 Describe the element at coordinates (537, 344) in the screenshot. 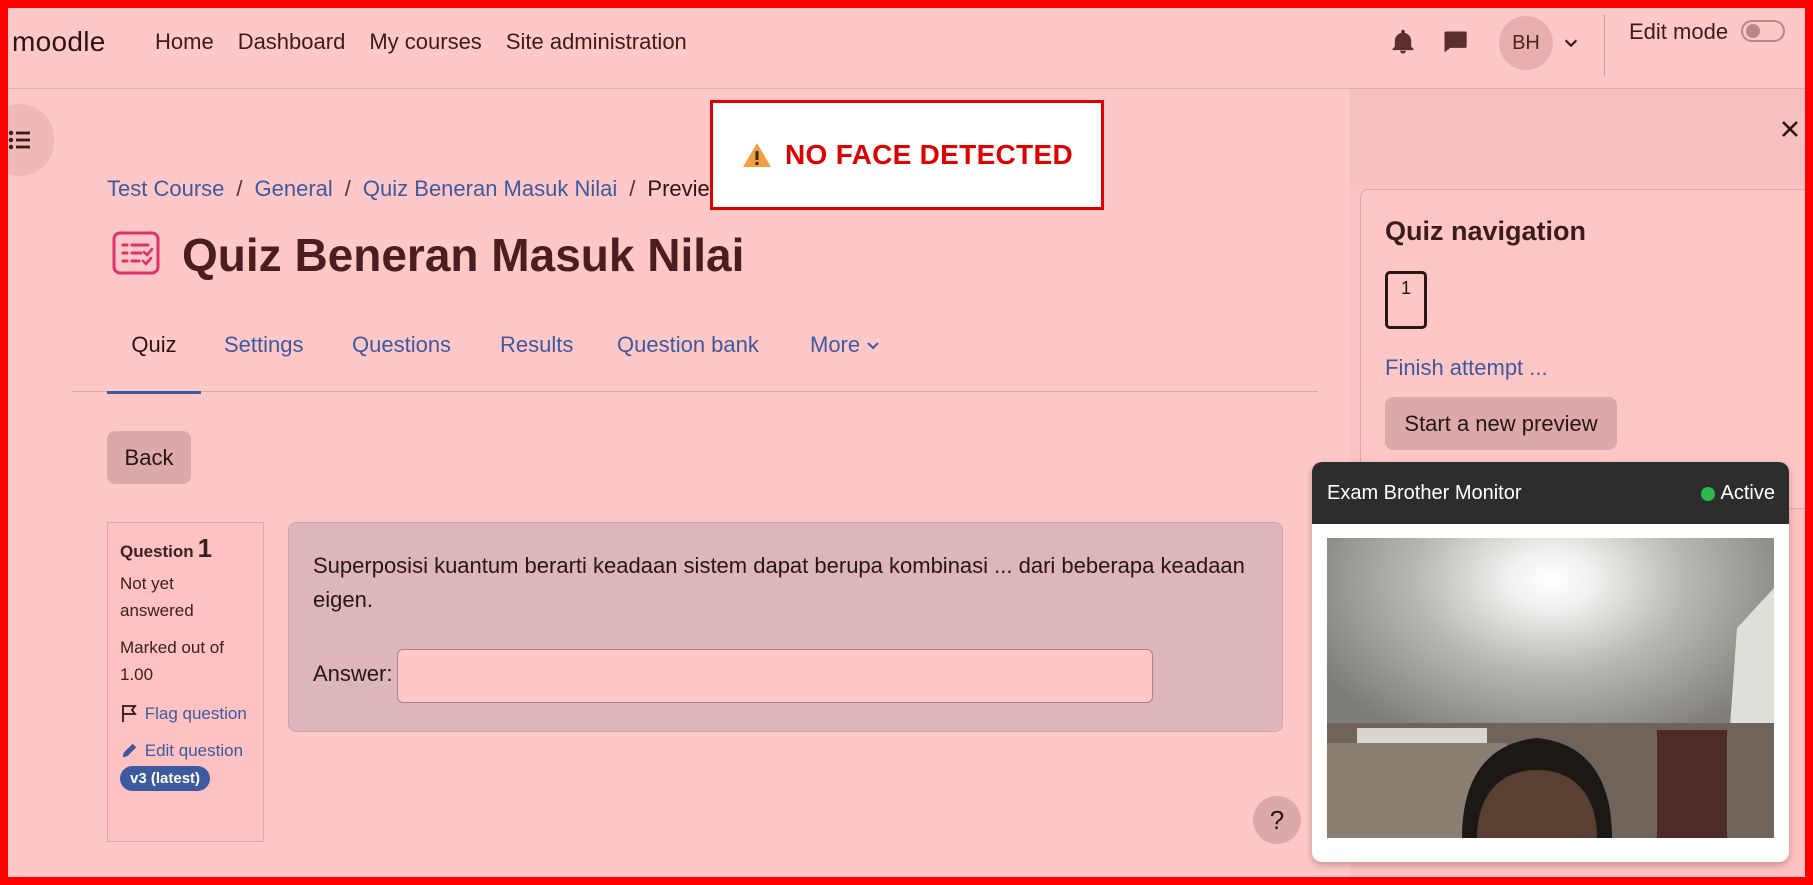

I see `tab-label: Results` at that location.